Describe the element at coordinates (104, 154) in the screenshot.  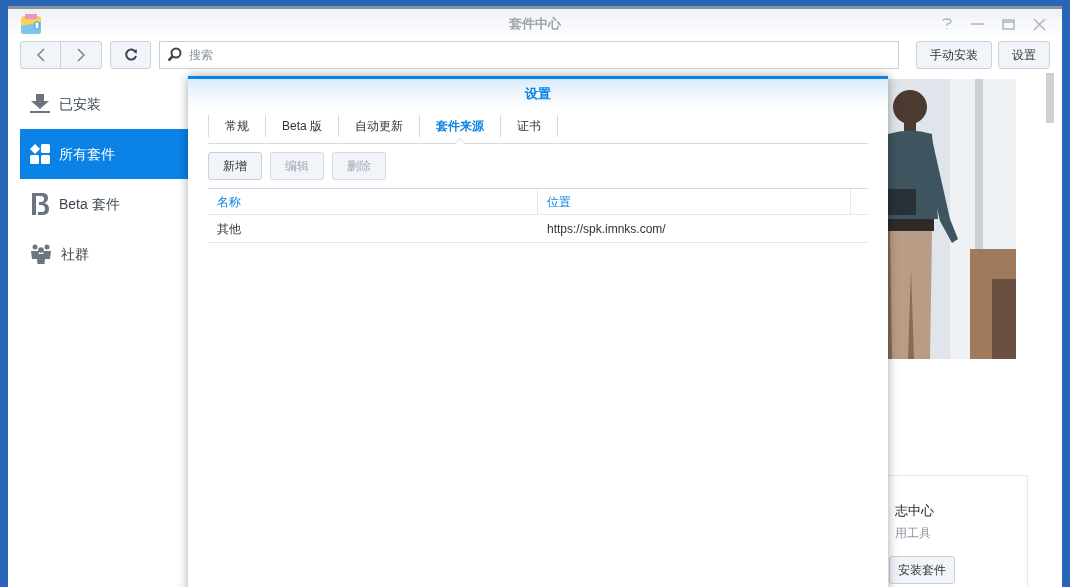
I see `sidebar-item: 所有套件` at that location.